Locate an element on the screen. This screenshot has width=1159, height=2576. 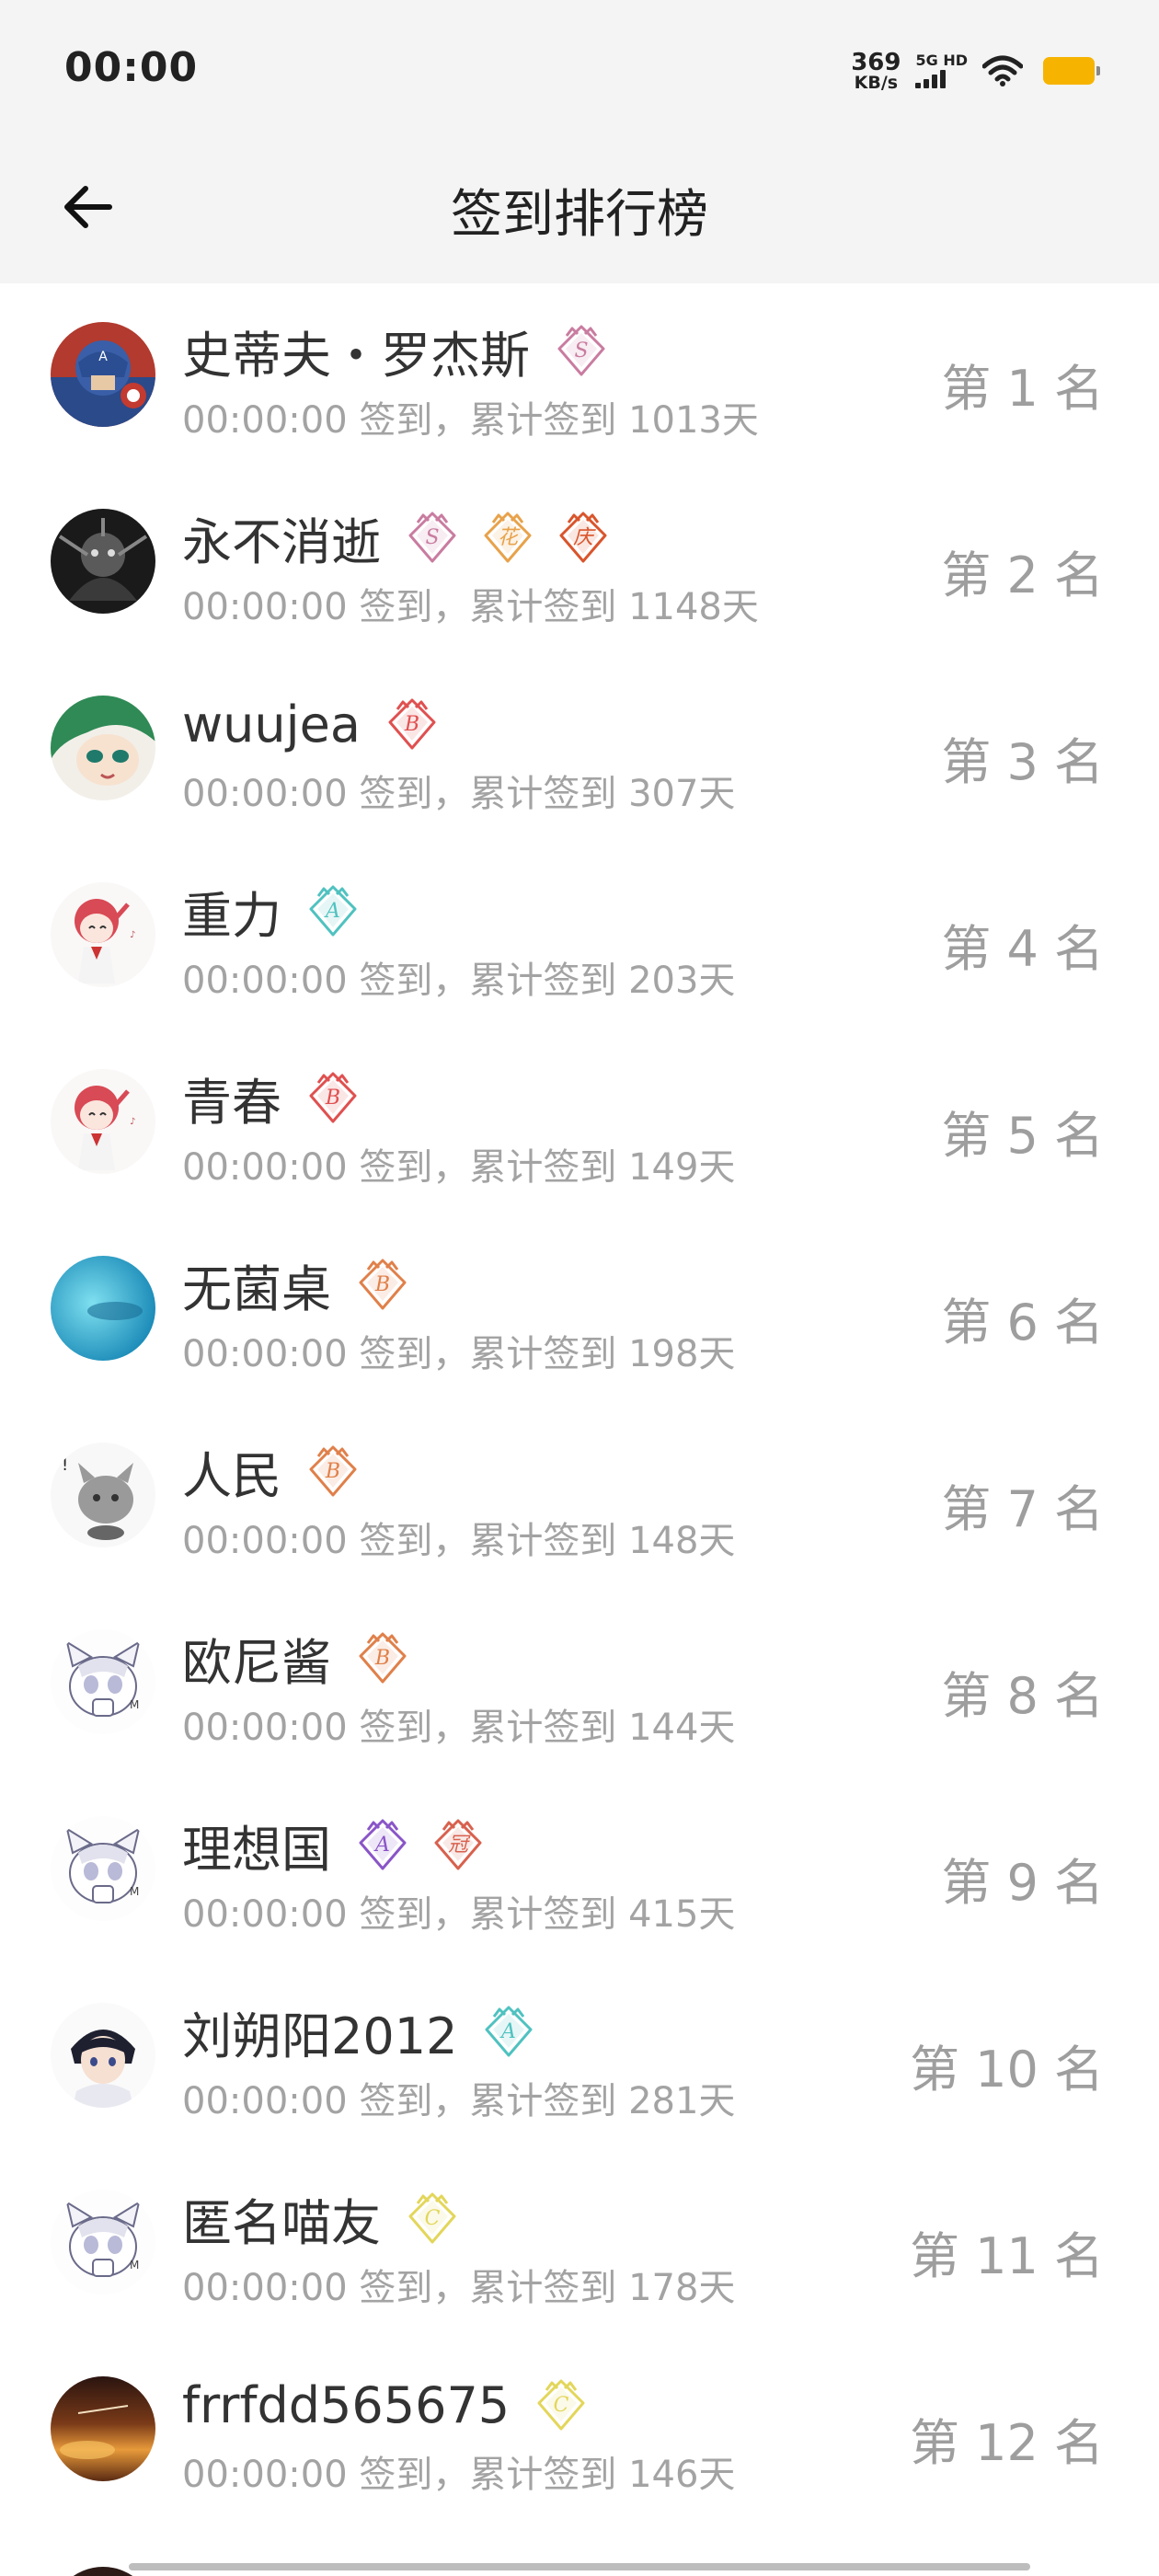
svg-text: C is located at coordinates (561, 2405).